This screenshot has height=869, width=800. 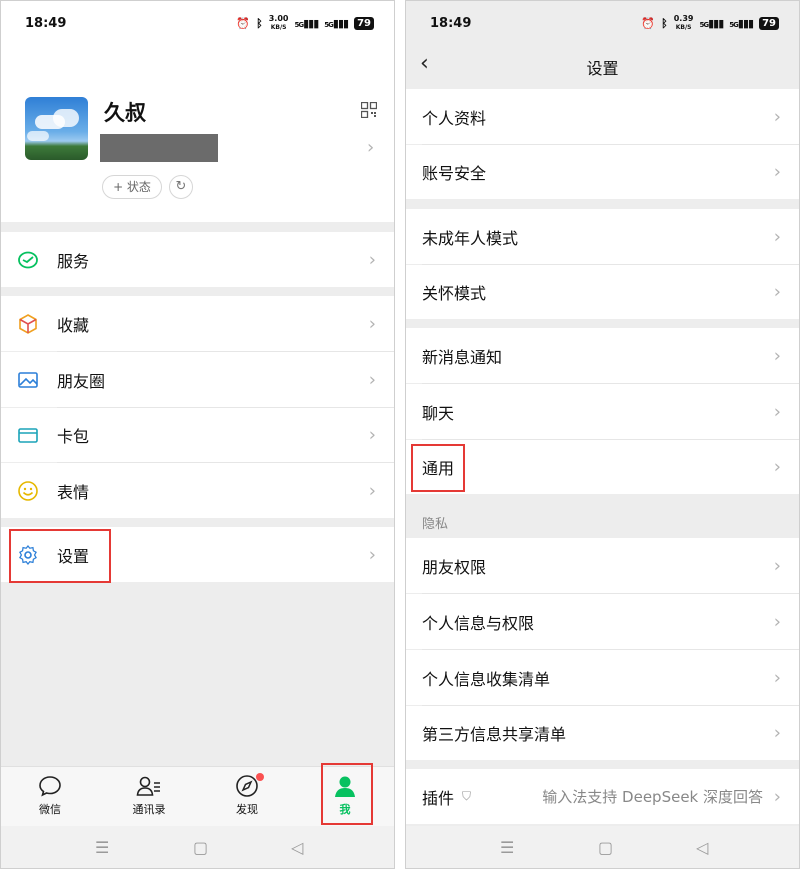 I want to click on contacts-icon, so click(x=149, y=786).